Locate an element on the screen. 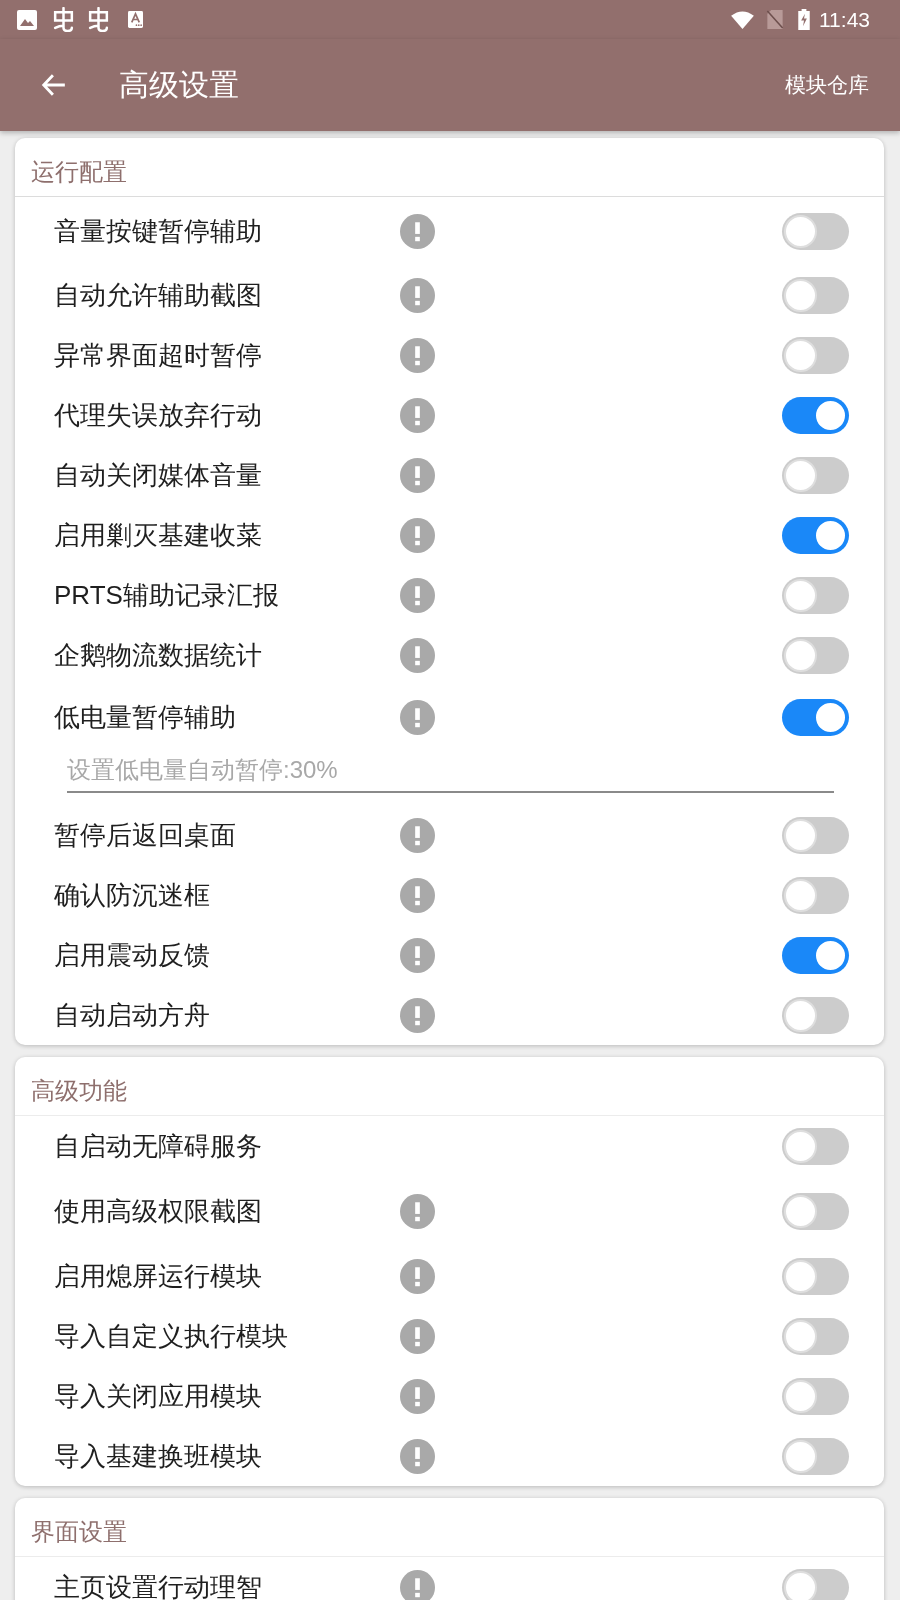 This screenshot has width=900, height=1600. setting-label: 启用震动反馈 is located at coordinates (132, 955).